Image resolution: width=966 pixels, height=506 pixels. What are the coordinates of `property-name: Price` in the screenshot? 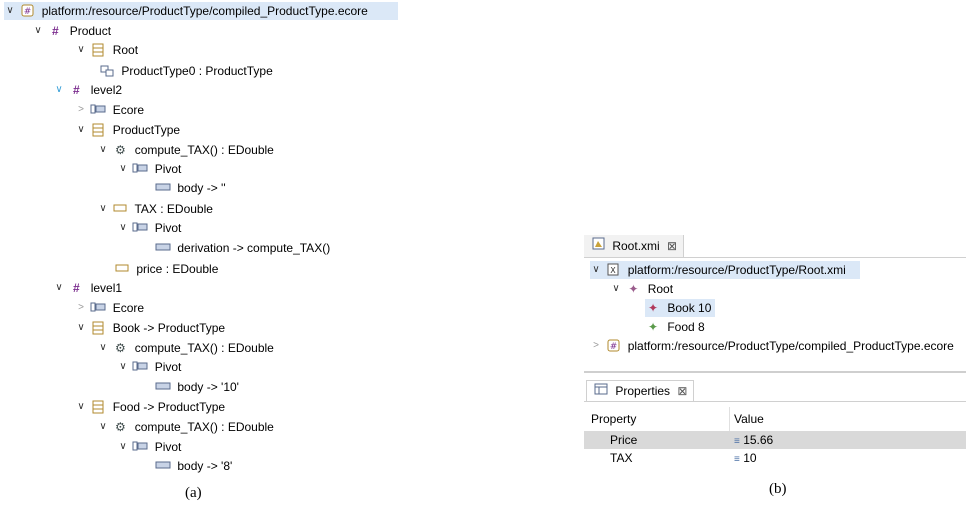 It's located at (624, 440).